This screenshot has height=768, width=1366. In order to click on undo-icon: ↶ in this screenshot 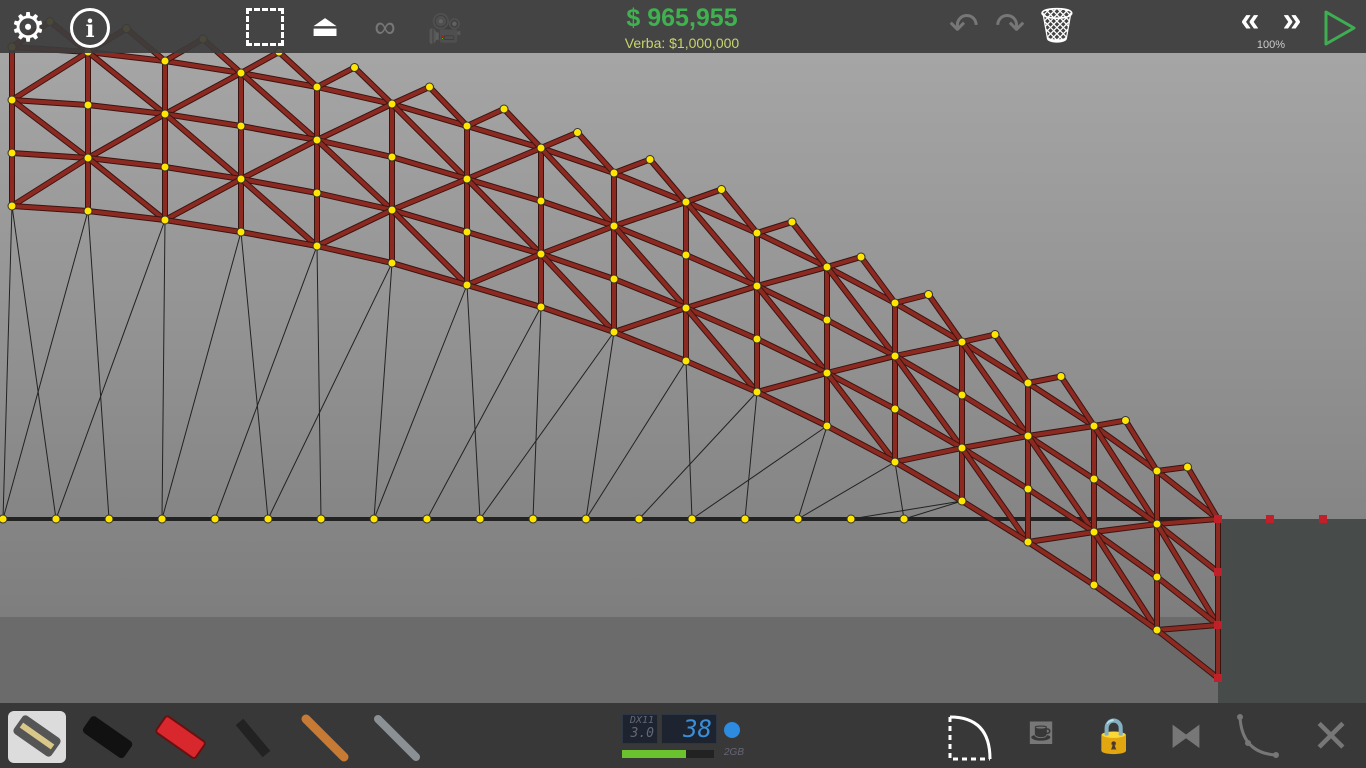, I will do `click(964, 25)`.